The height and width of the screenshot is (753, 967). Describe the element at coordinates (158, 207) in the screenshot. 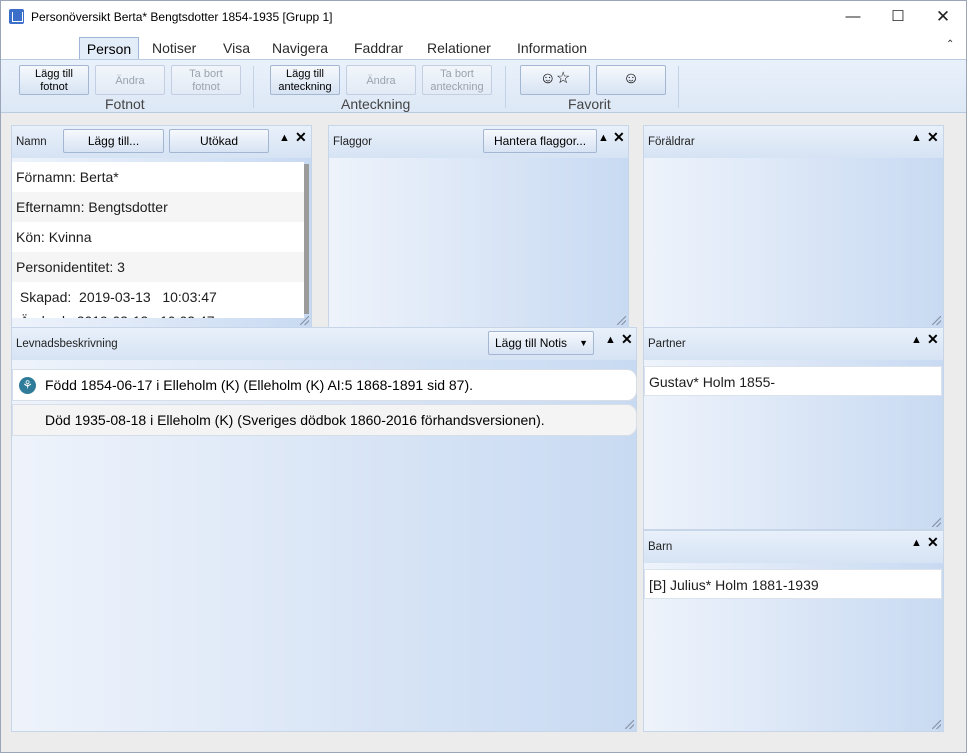

I see `list-item: Efternamn: Bengtsdotter` at that location.